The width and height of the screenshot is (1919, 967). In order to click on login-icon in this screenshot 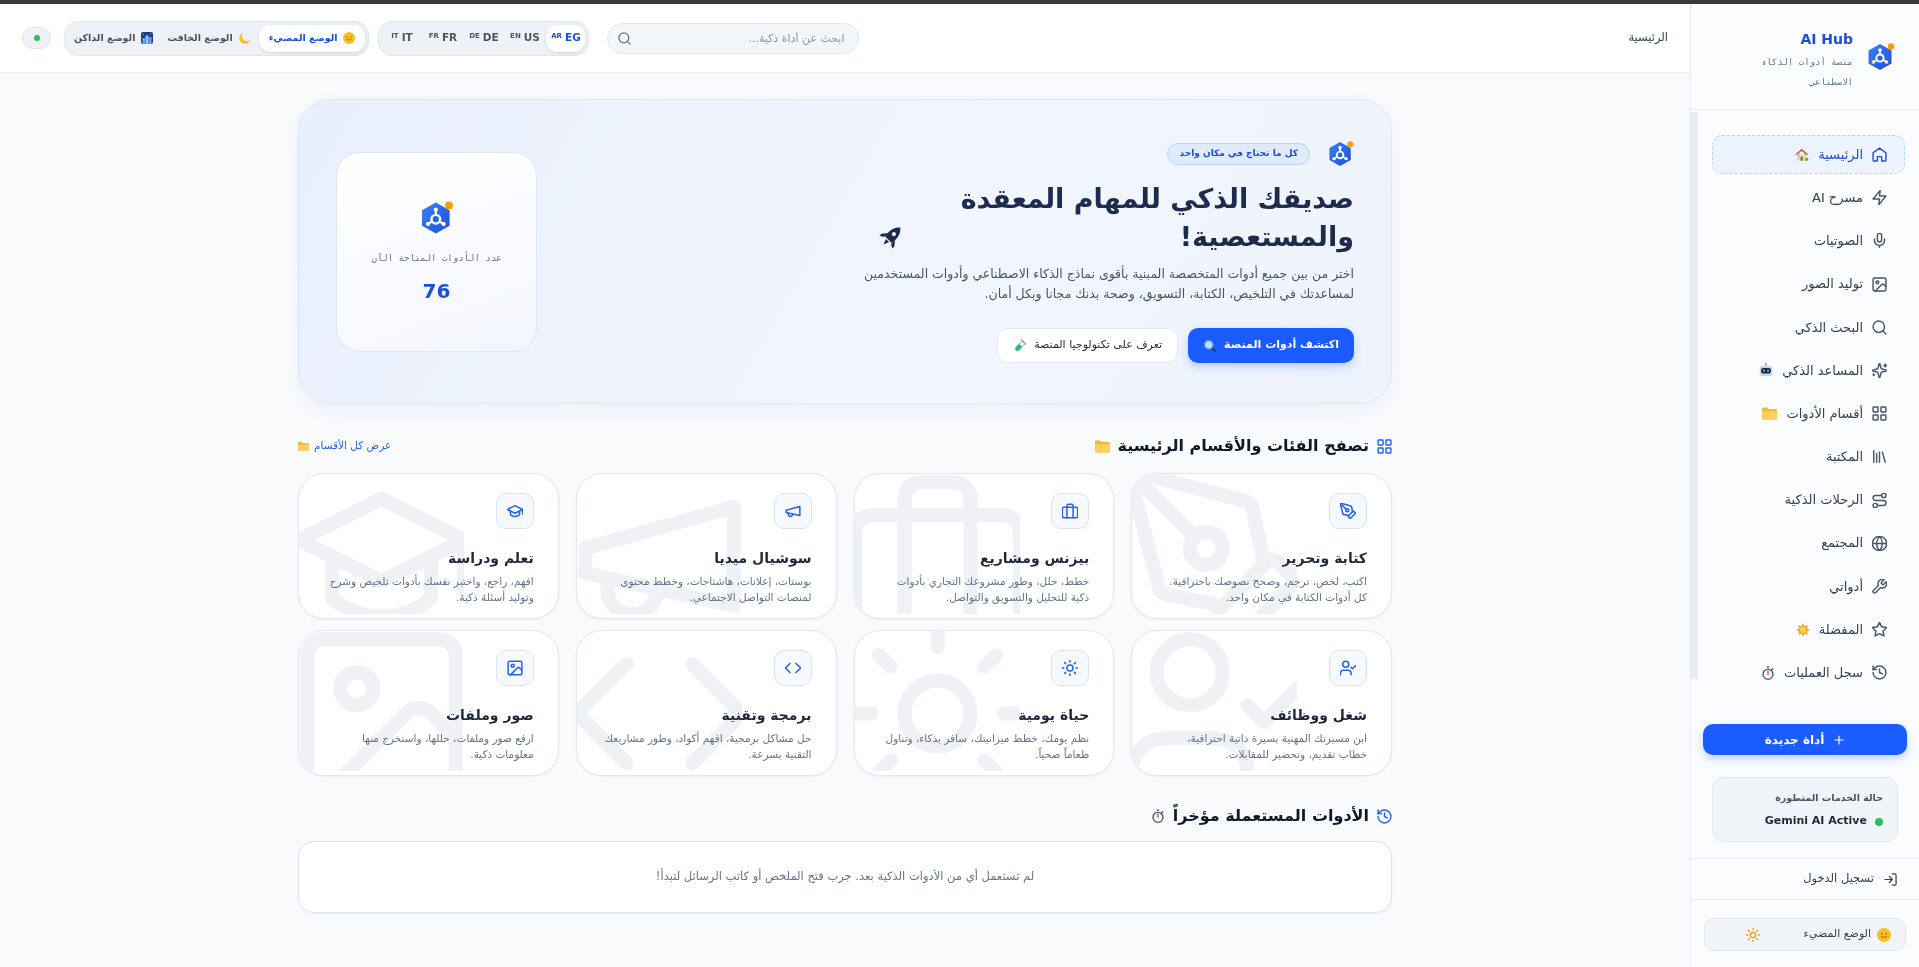, I will do `click(1890, 879)`.